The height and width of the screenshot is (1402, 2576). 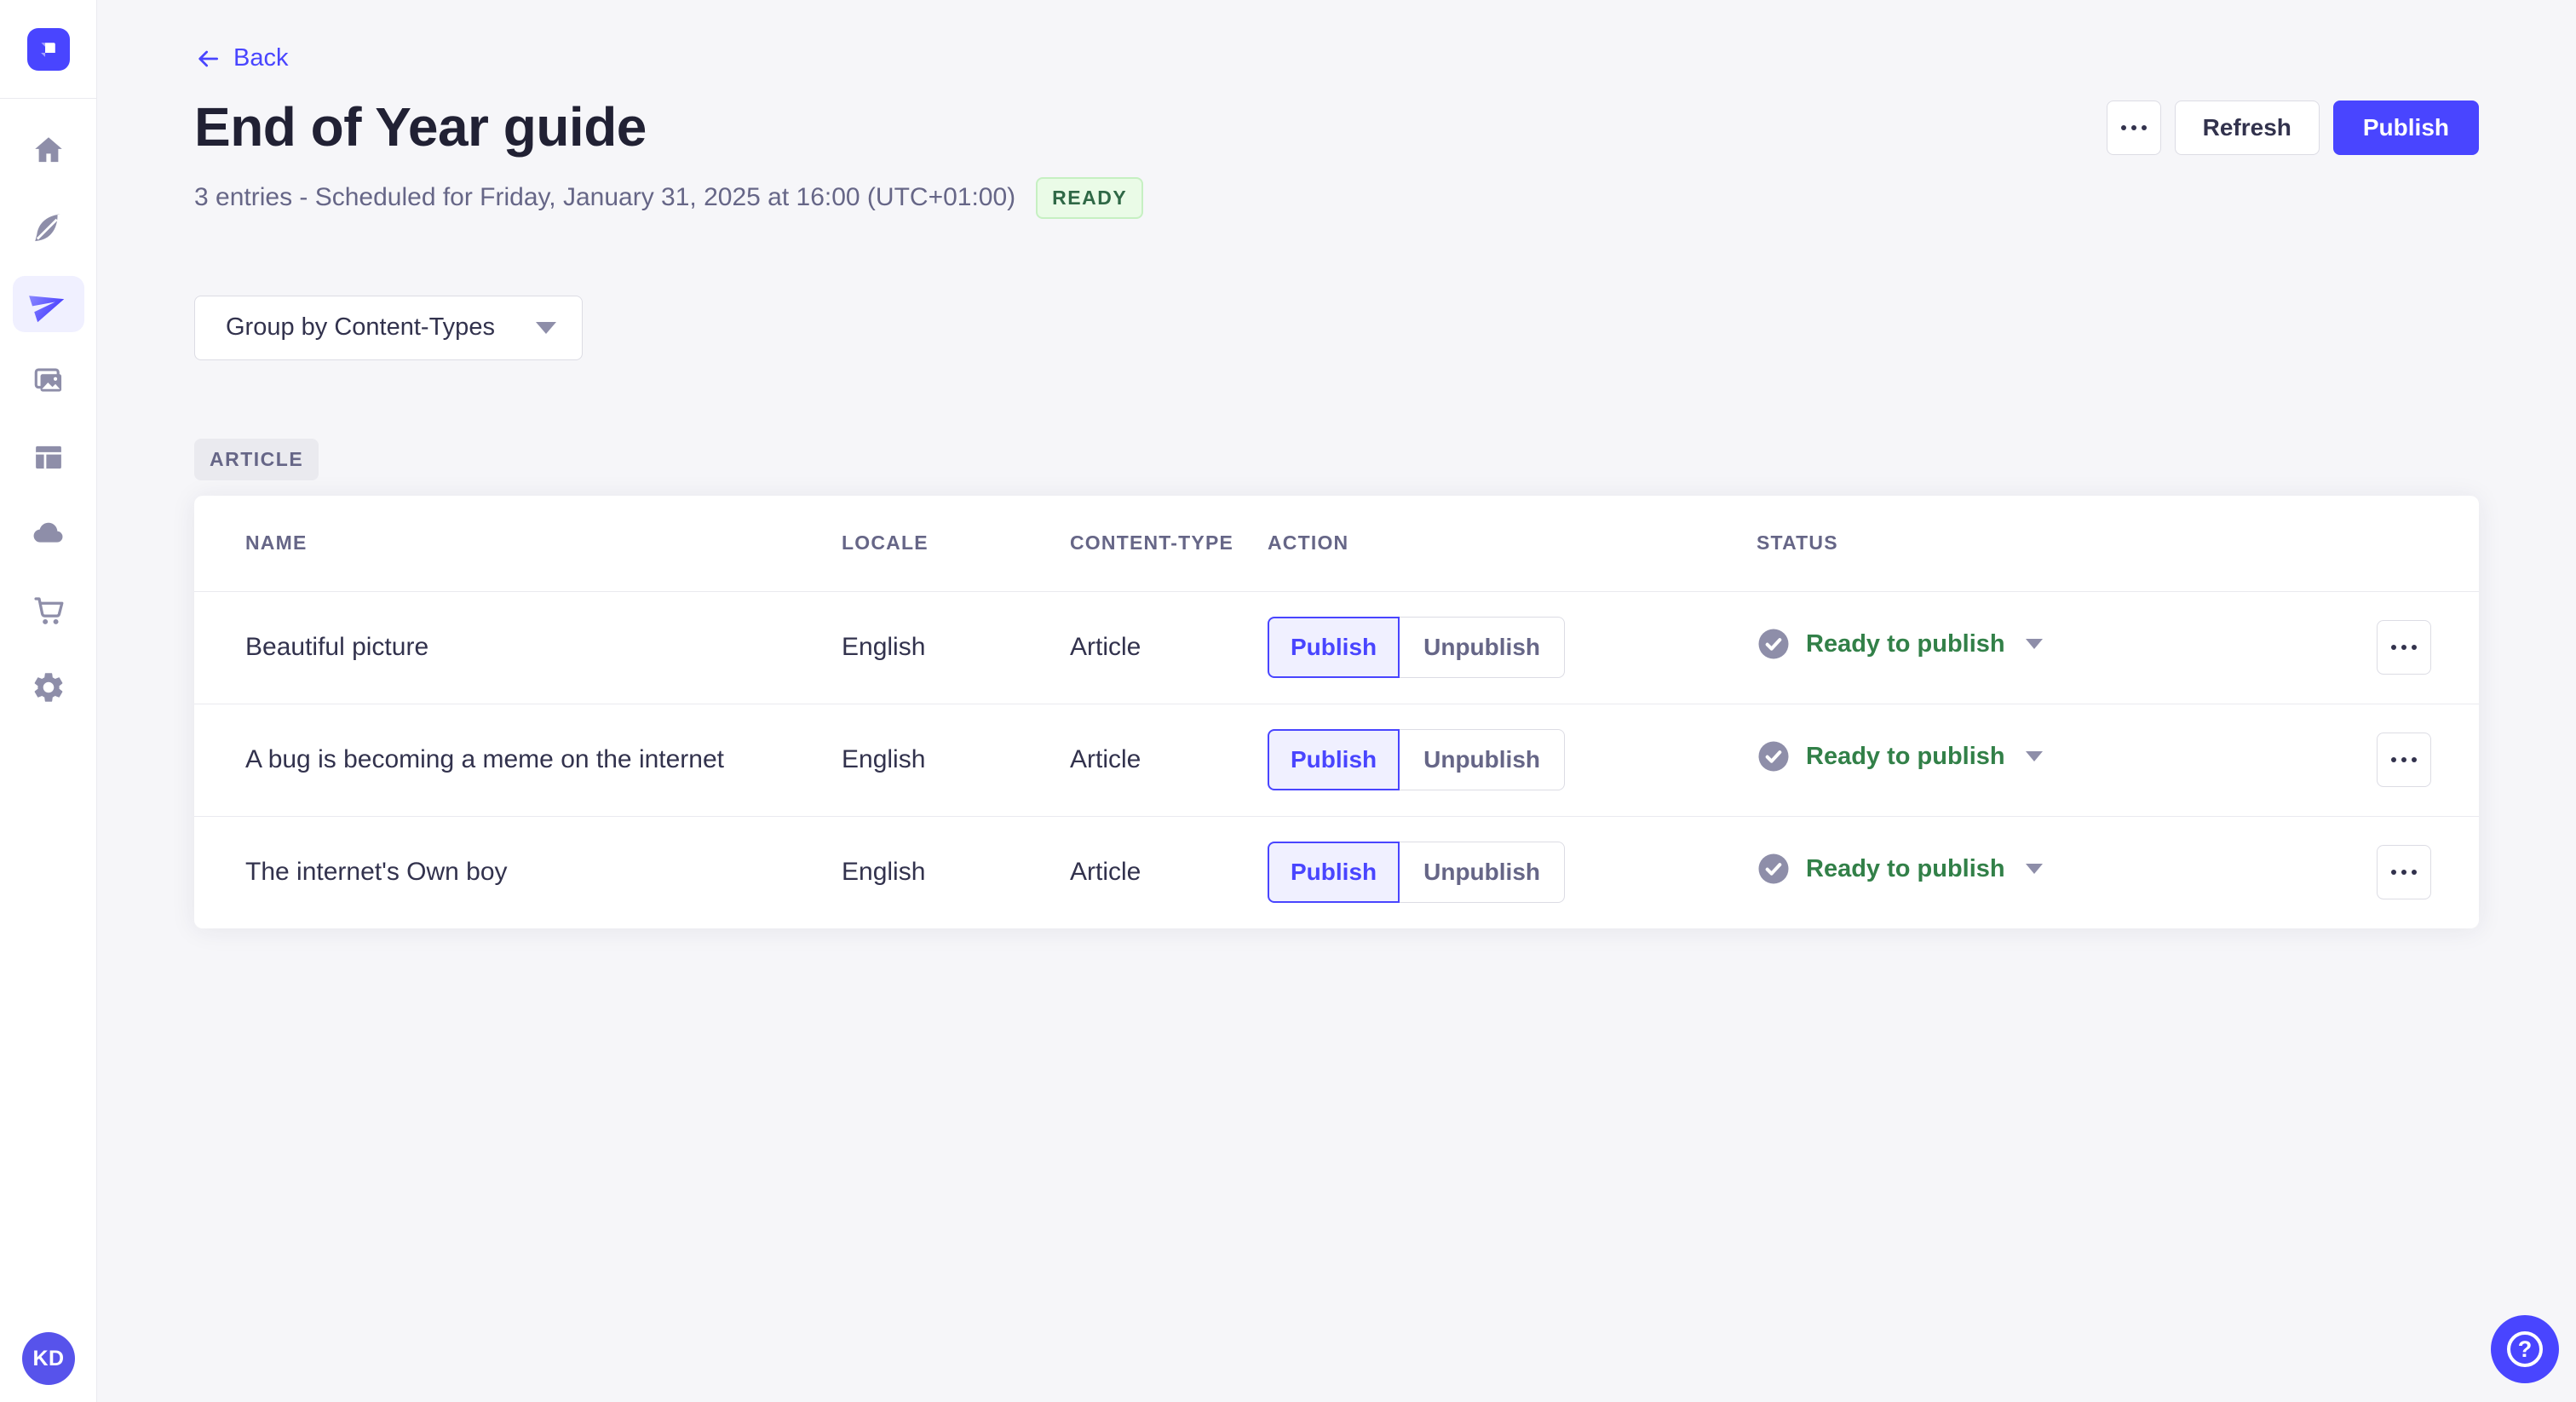 I want to click on column-header-status: STATUS, so click(x=1797, y=542).